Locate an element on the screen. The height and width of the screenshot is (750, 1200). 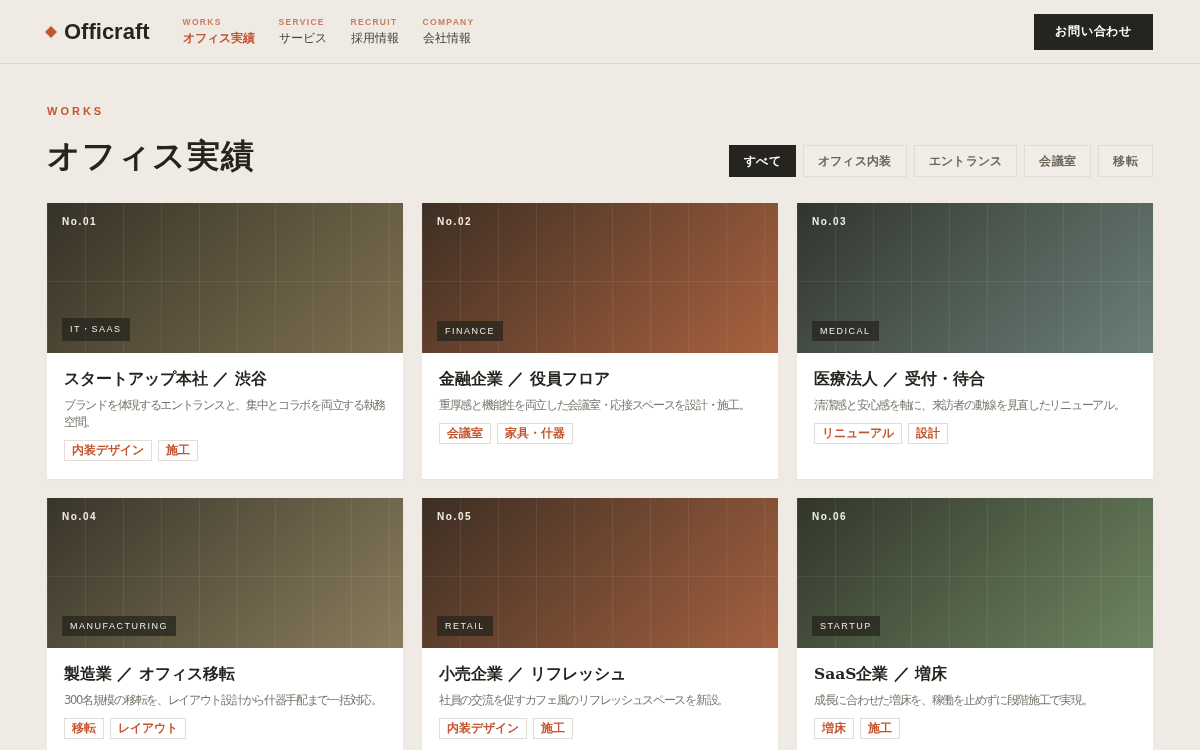
category-badge: FINANCE is located at coordinates (470, 331).